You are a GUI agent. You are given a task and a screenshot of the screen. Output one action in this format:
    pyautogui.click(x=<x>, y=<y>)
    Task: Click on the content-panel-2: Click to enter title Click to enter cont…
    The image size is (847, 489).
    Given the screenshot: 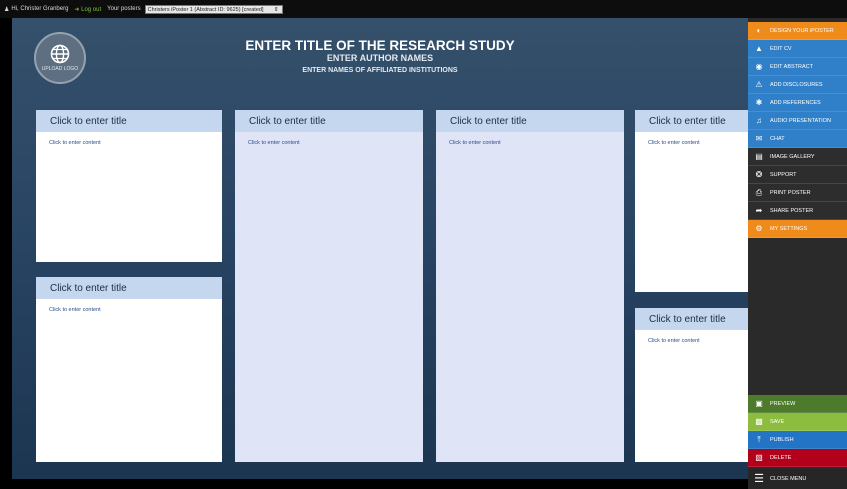 What is the action you would take?
    pyautogui.click(x=129, y=369)
    